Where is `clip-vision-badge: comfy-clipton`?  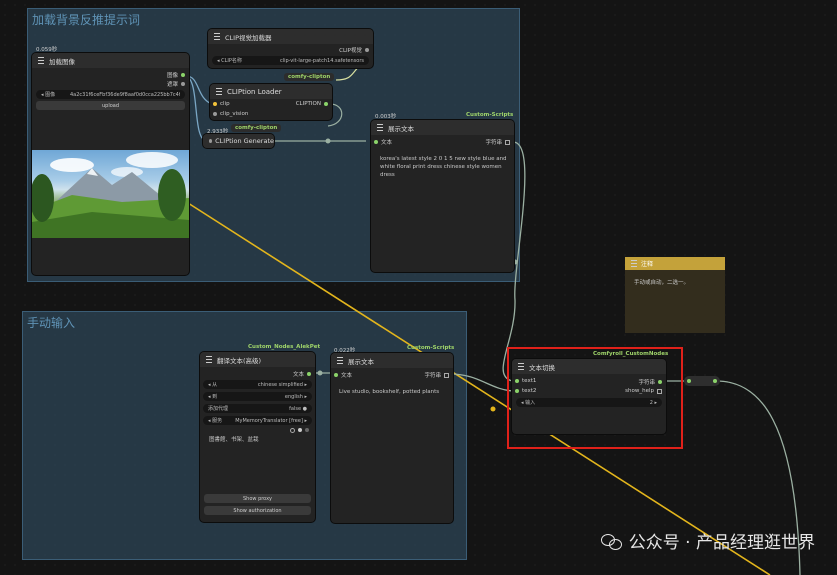
clip-vision-badge: comfy-clipton is located at coordinates (309, 77).